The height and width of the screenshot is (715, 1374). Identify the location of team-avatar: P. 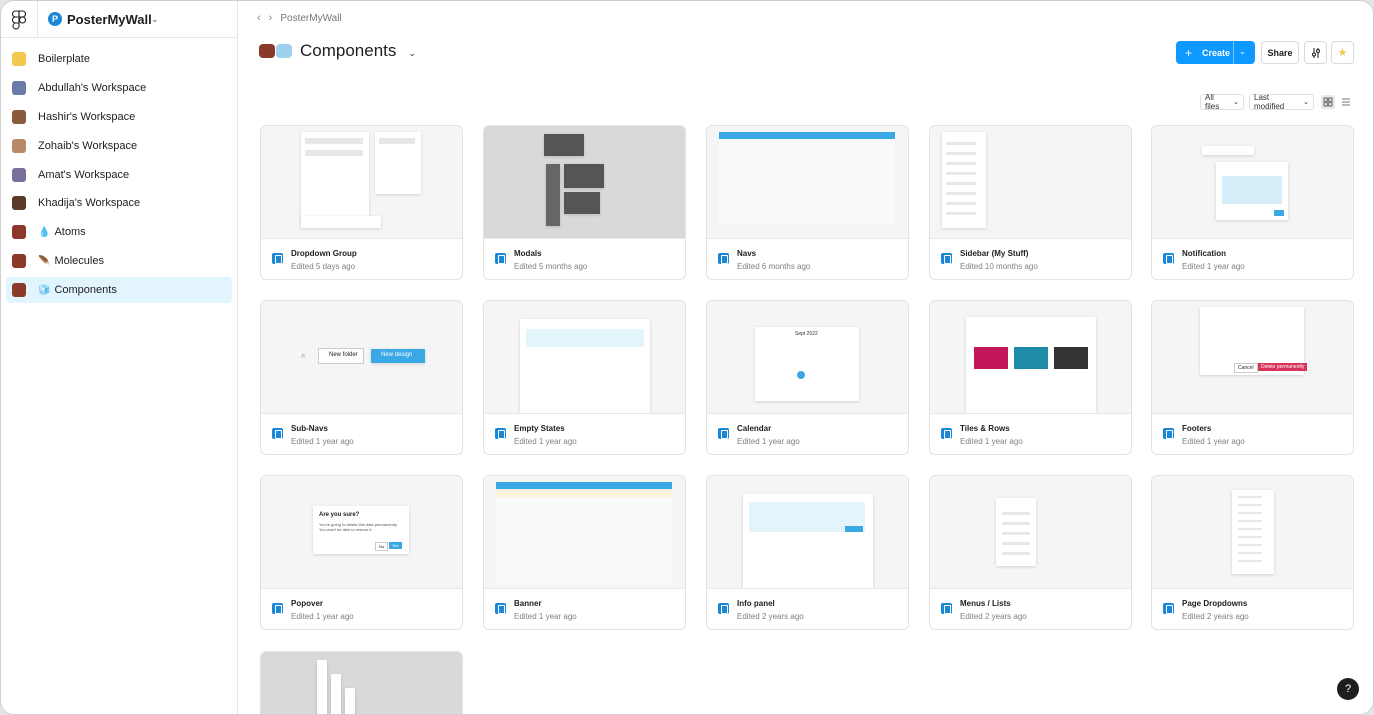
(55, 19).